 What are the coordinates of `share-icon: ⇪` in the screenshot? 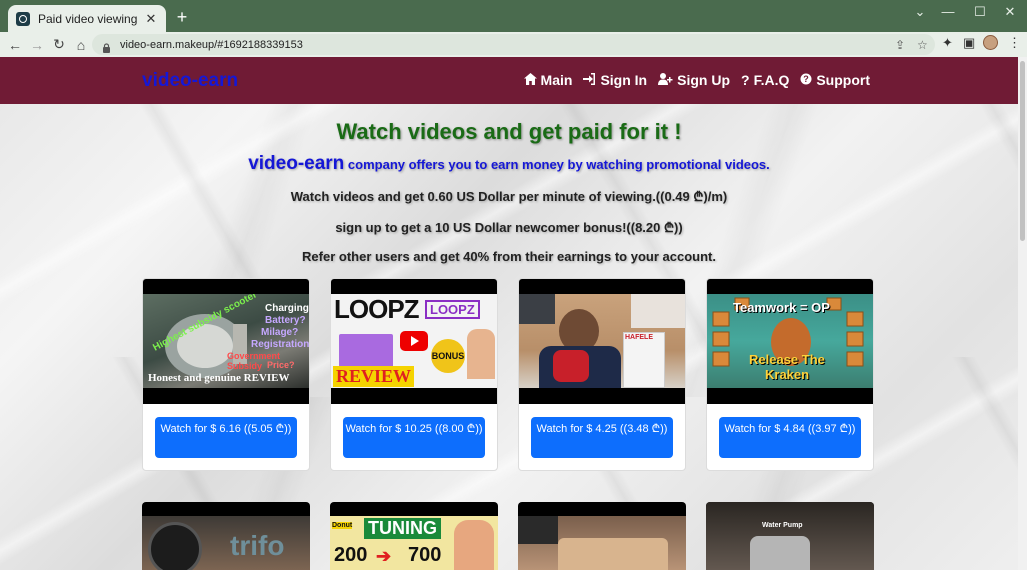 It's located at (900, 45).